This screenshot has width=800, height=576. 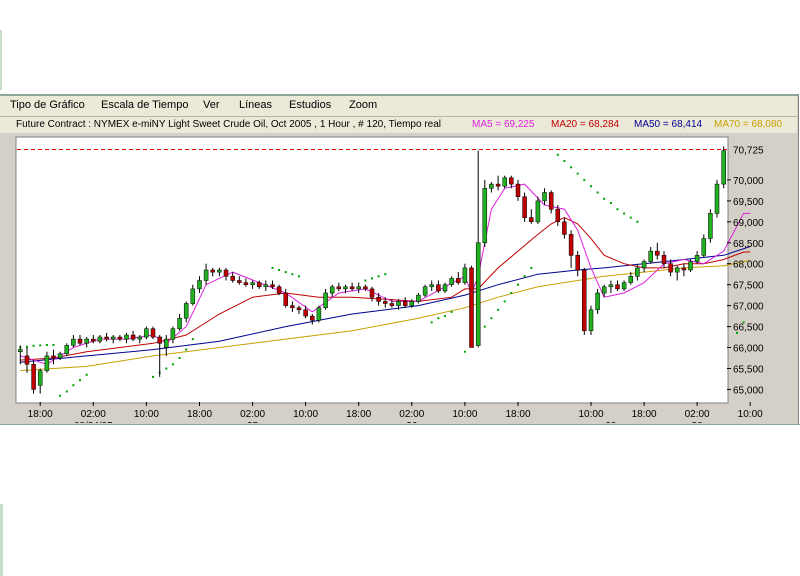 What do you see at coordinates (748, 202) in the screenshot?
I see `y-tick-label: 69,500` at bounding box center [748, 202].